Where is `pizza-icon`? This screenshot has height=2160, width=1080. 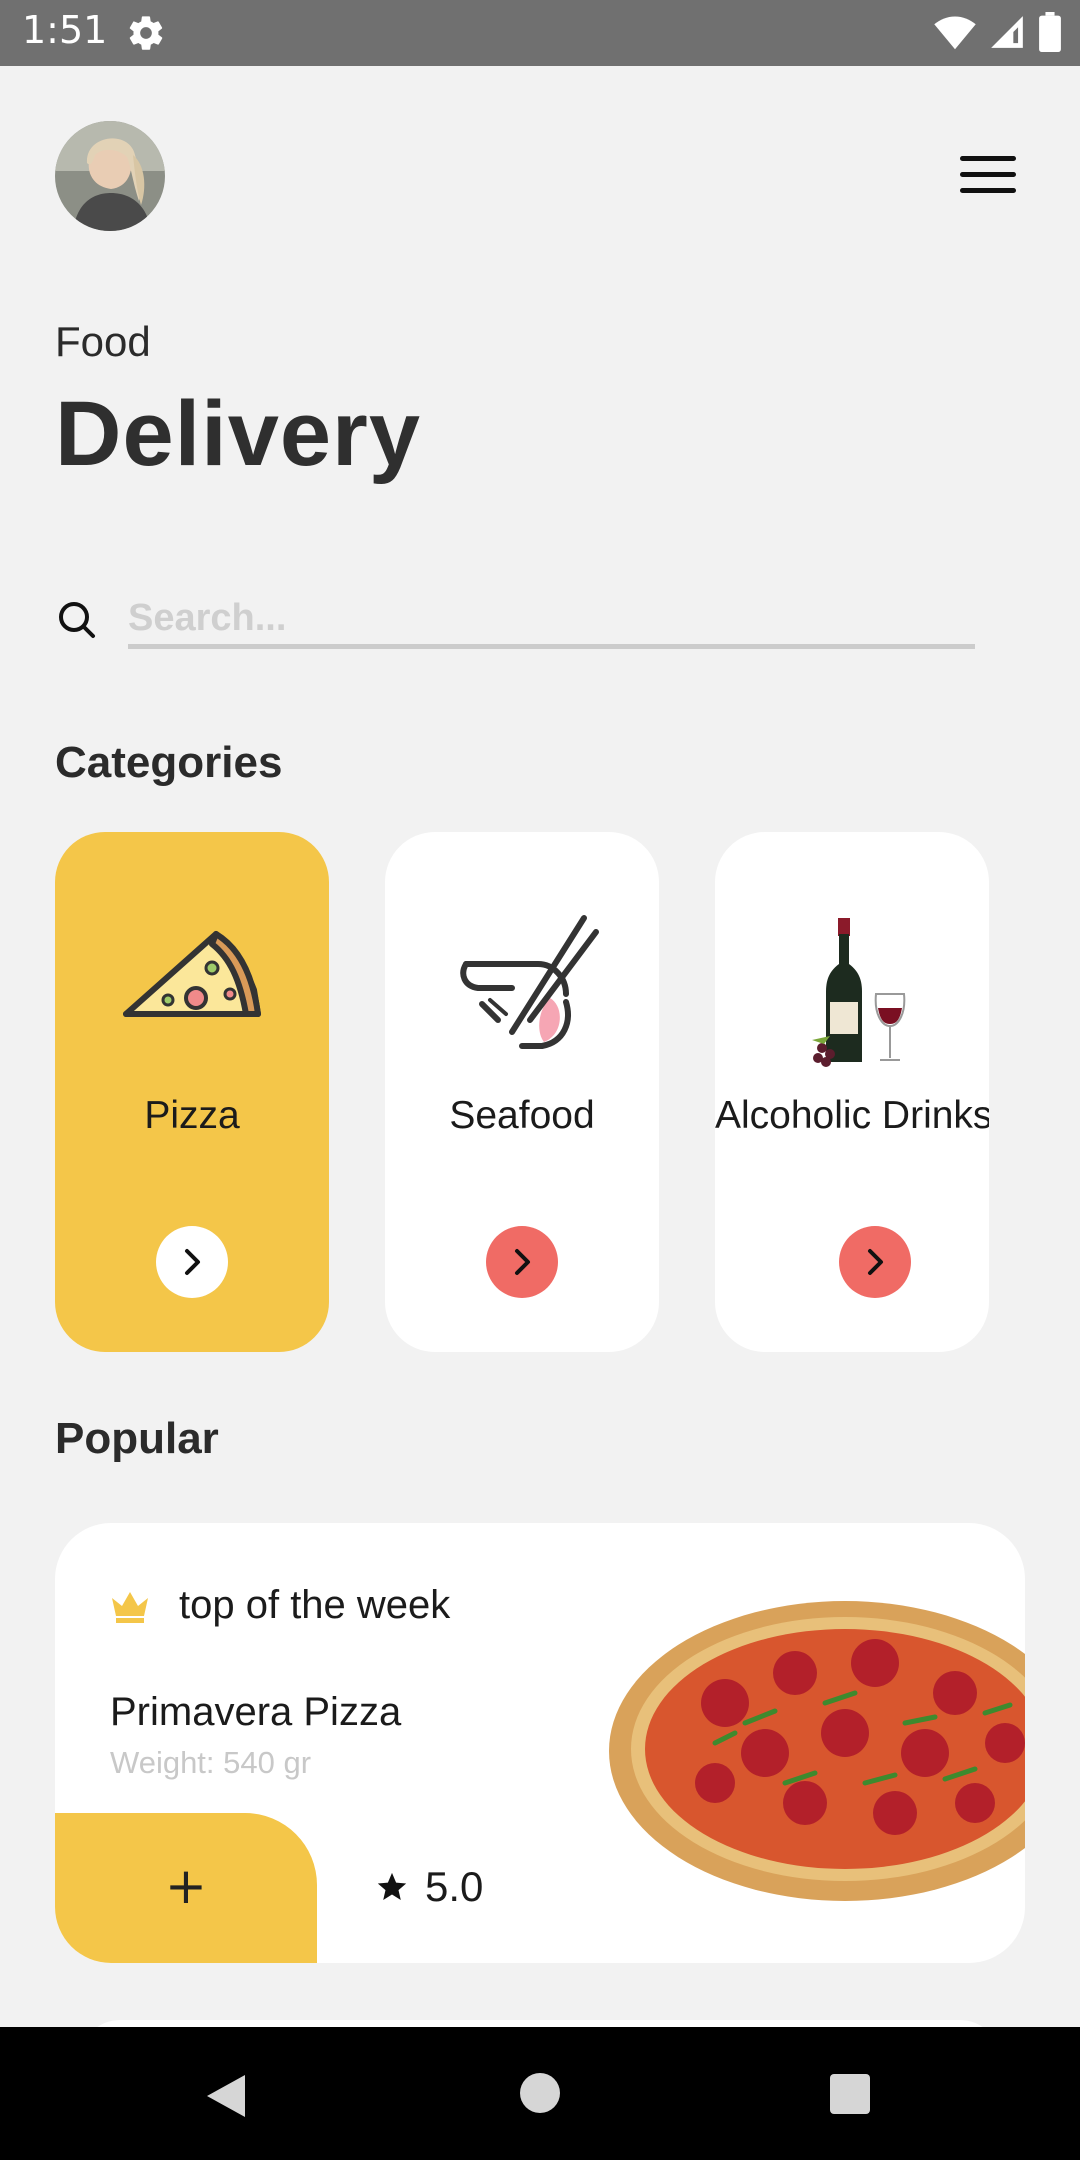 pizza-icon is located at coordinates (192, 974).